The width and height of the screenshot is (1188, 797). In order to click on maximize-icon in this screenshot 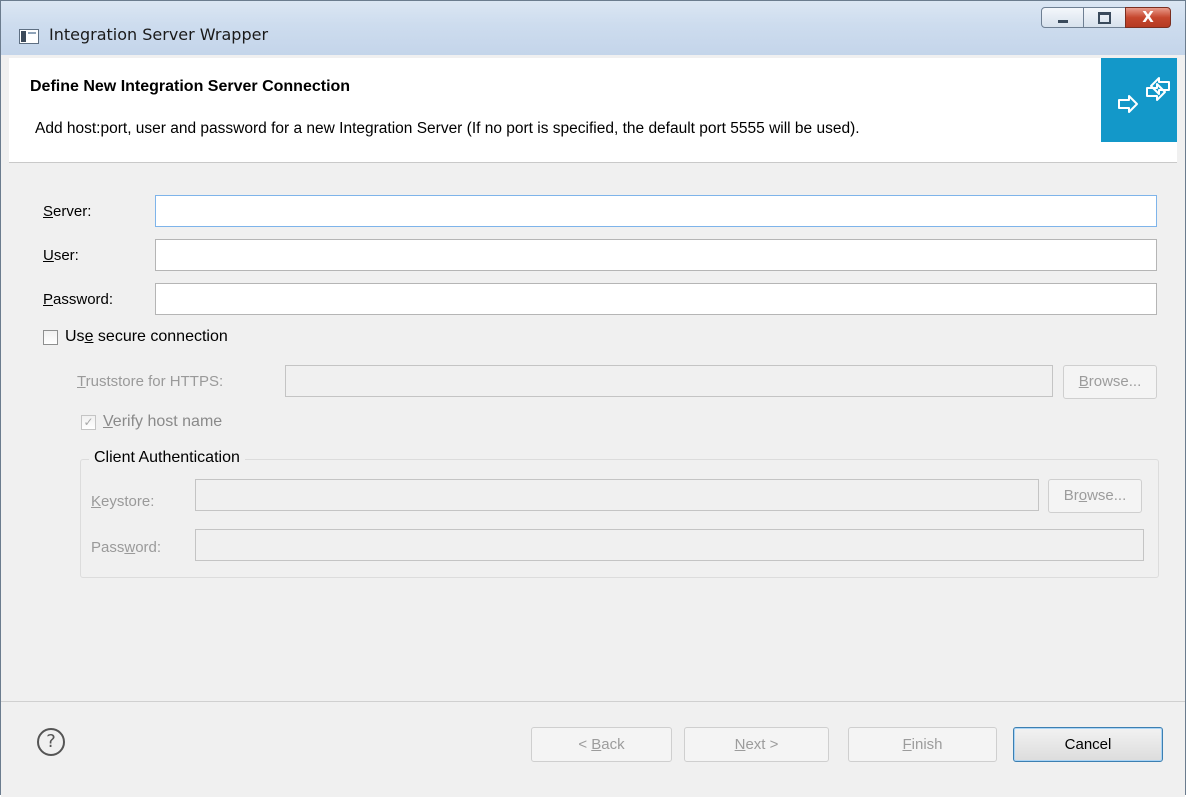, I will do `click(1104, 17)`.